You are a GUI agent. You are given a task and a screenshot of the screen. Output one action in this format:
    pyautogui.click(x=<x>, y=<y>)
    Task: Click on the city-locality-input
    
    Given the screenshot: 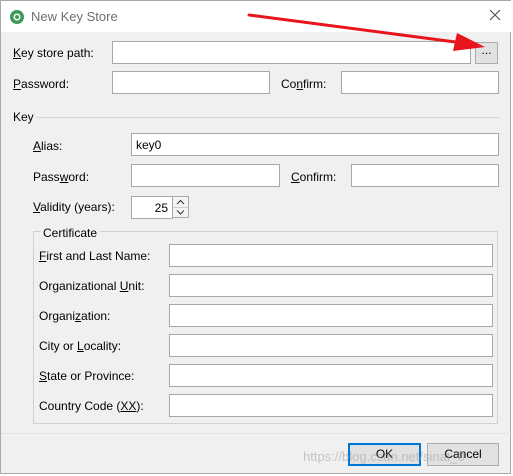 What is the action you would take?
    pyautogui.click(x=331, y=345)
    